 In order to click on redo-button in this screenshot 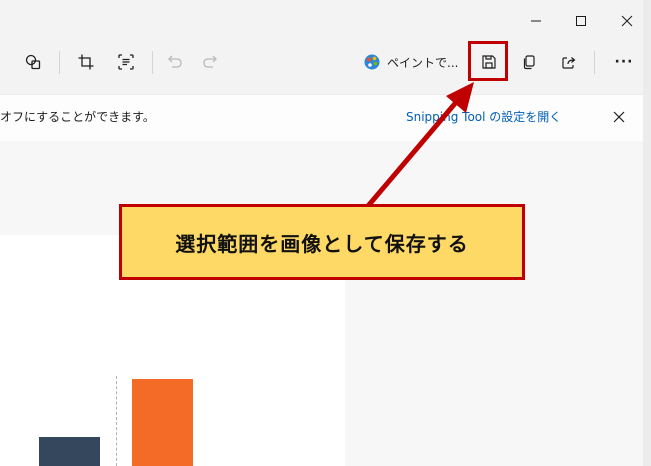, I will do `click(210, 62)`.